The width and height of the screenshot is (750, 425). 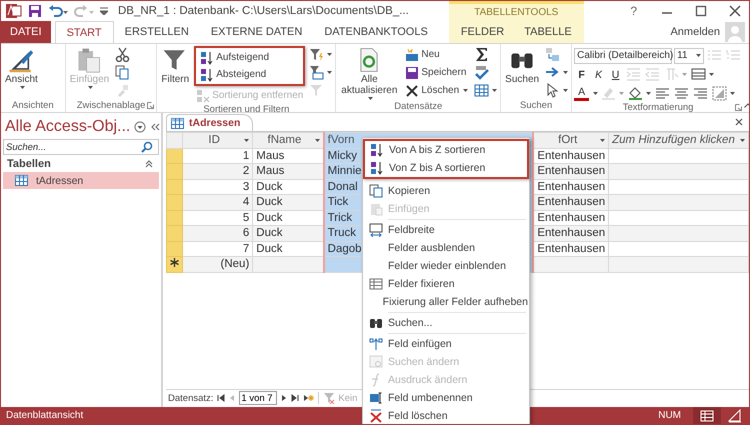 What do you see at coordinates (522, 66) in the screenshot?
I see `ribbon-button: Suchen` at bounding box center [522, 66].